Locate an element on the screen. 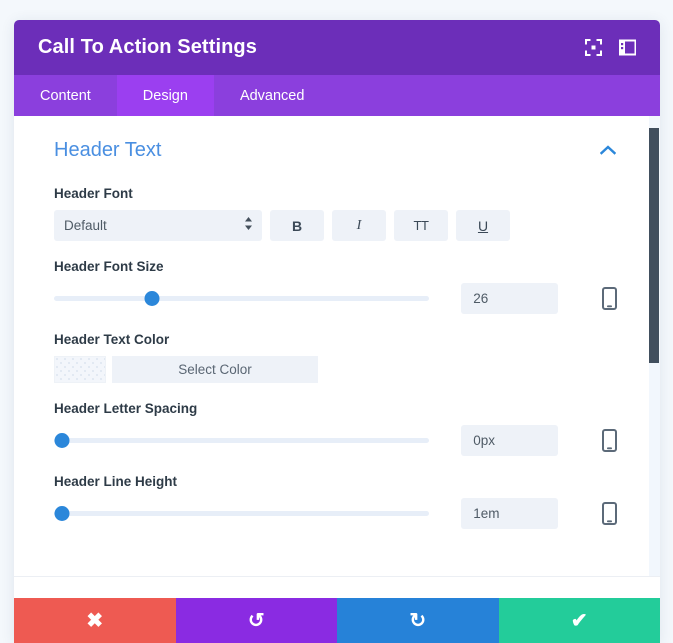 The image size is (673, 643). header-line-height-slider is located at coordinates (242, 514).